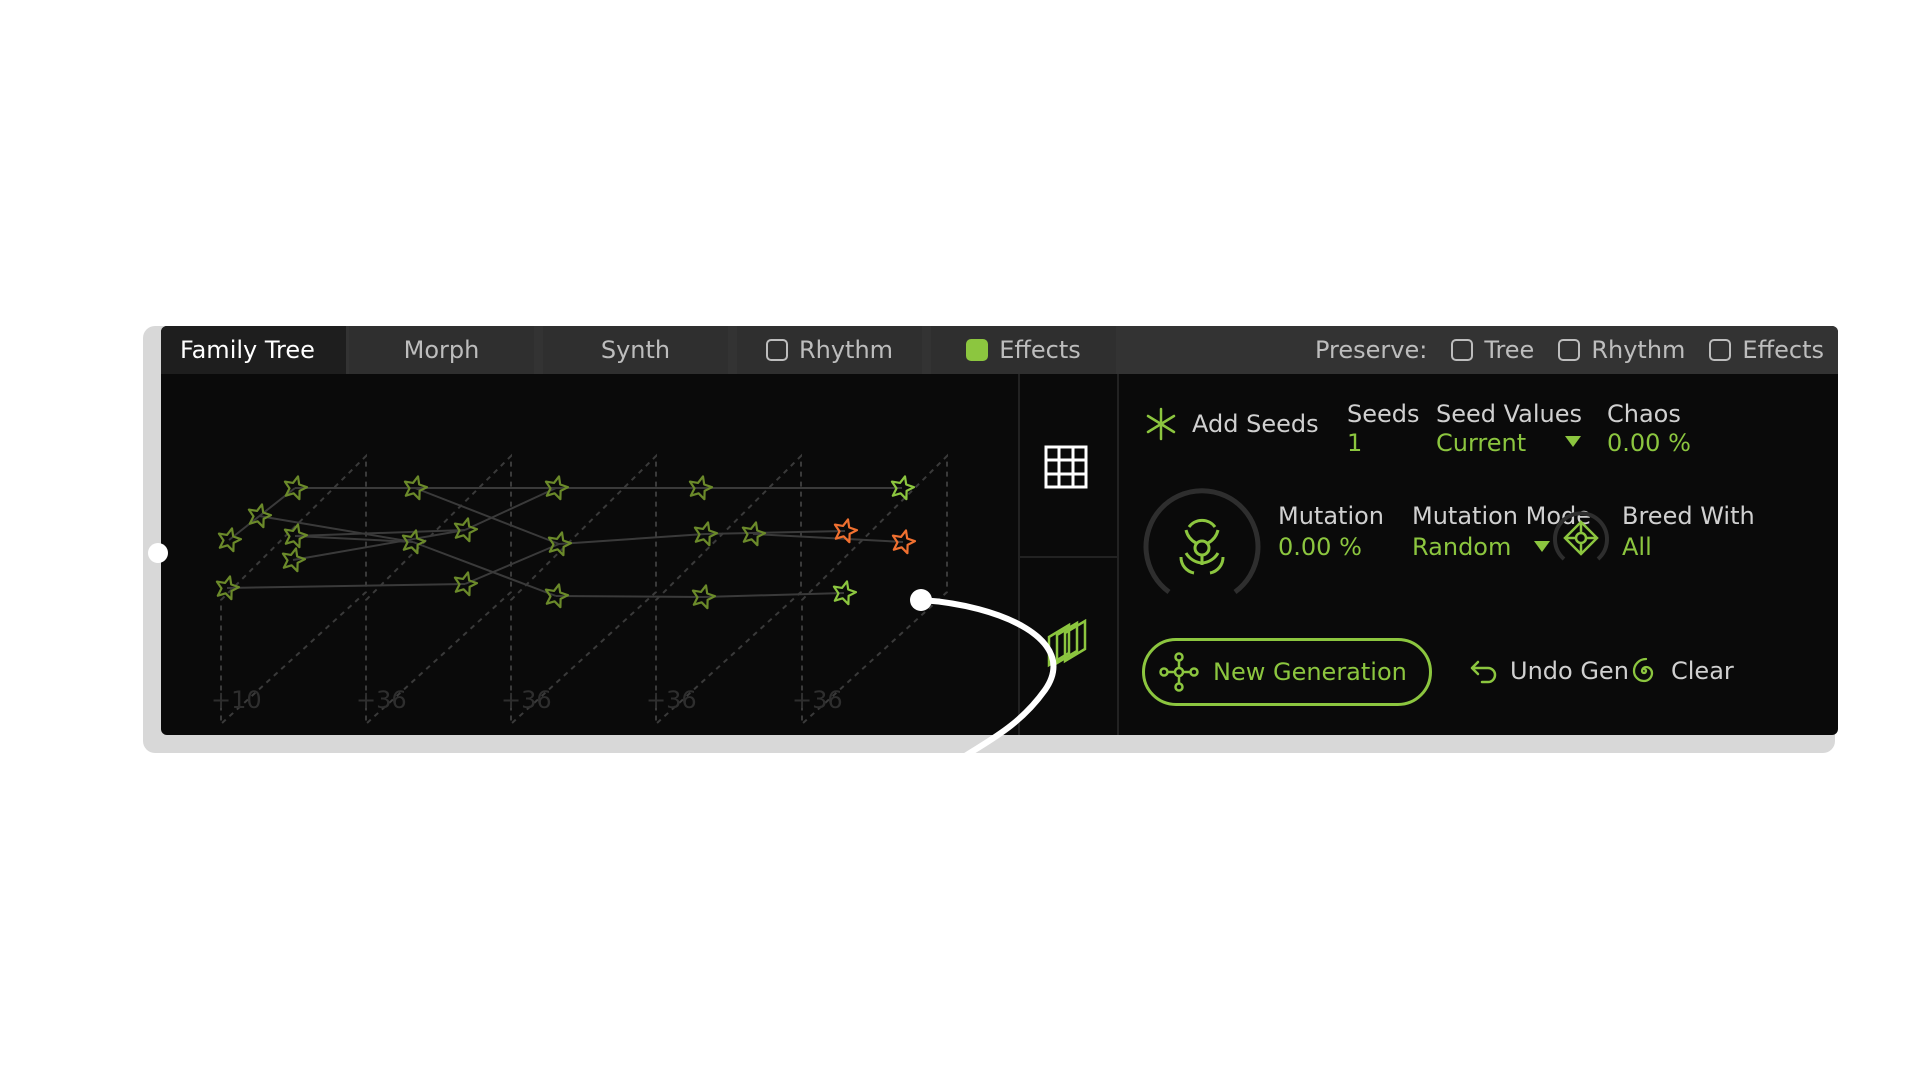 This screenshot has width=1920, height=1080. I want to click on mutation-knob, so click(1202, 548).